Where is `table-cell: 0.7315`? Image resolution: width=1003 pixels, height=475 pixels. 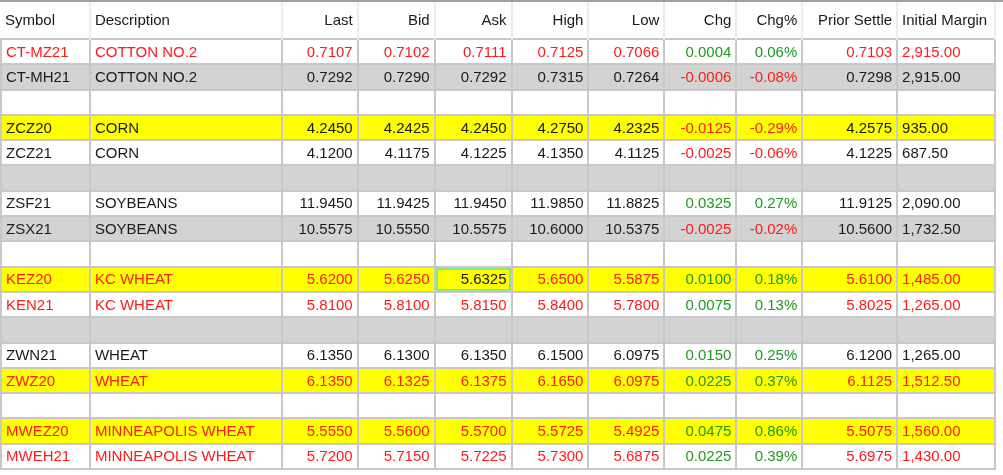
table-cell: 0.7315 is located at coordinates (550, 77).